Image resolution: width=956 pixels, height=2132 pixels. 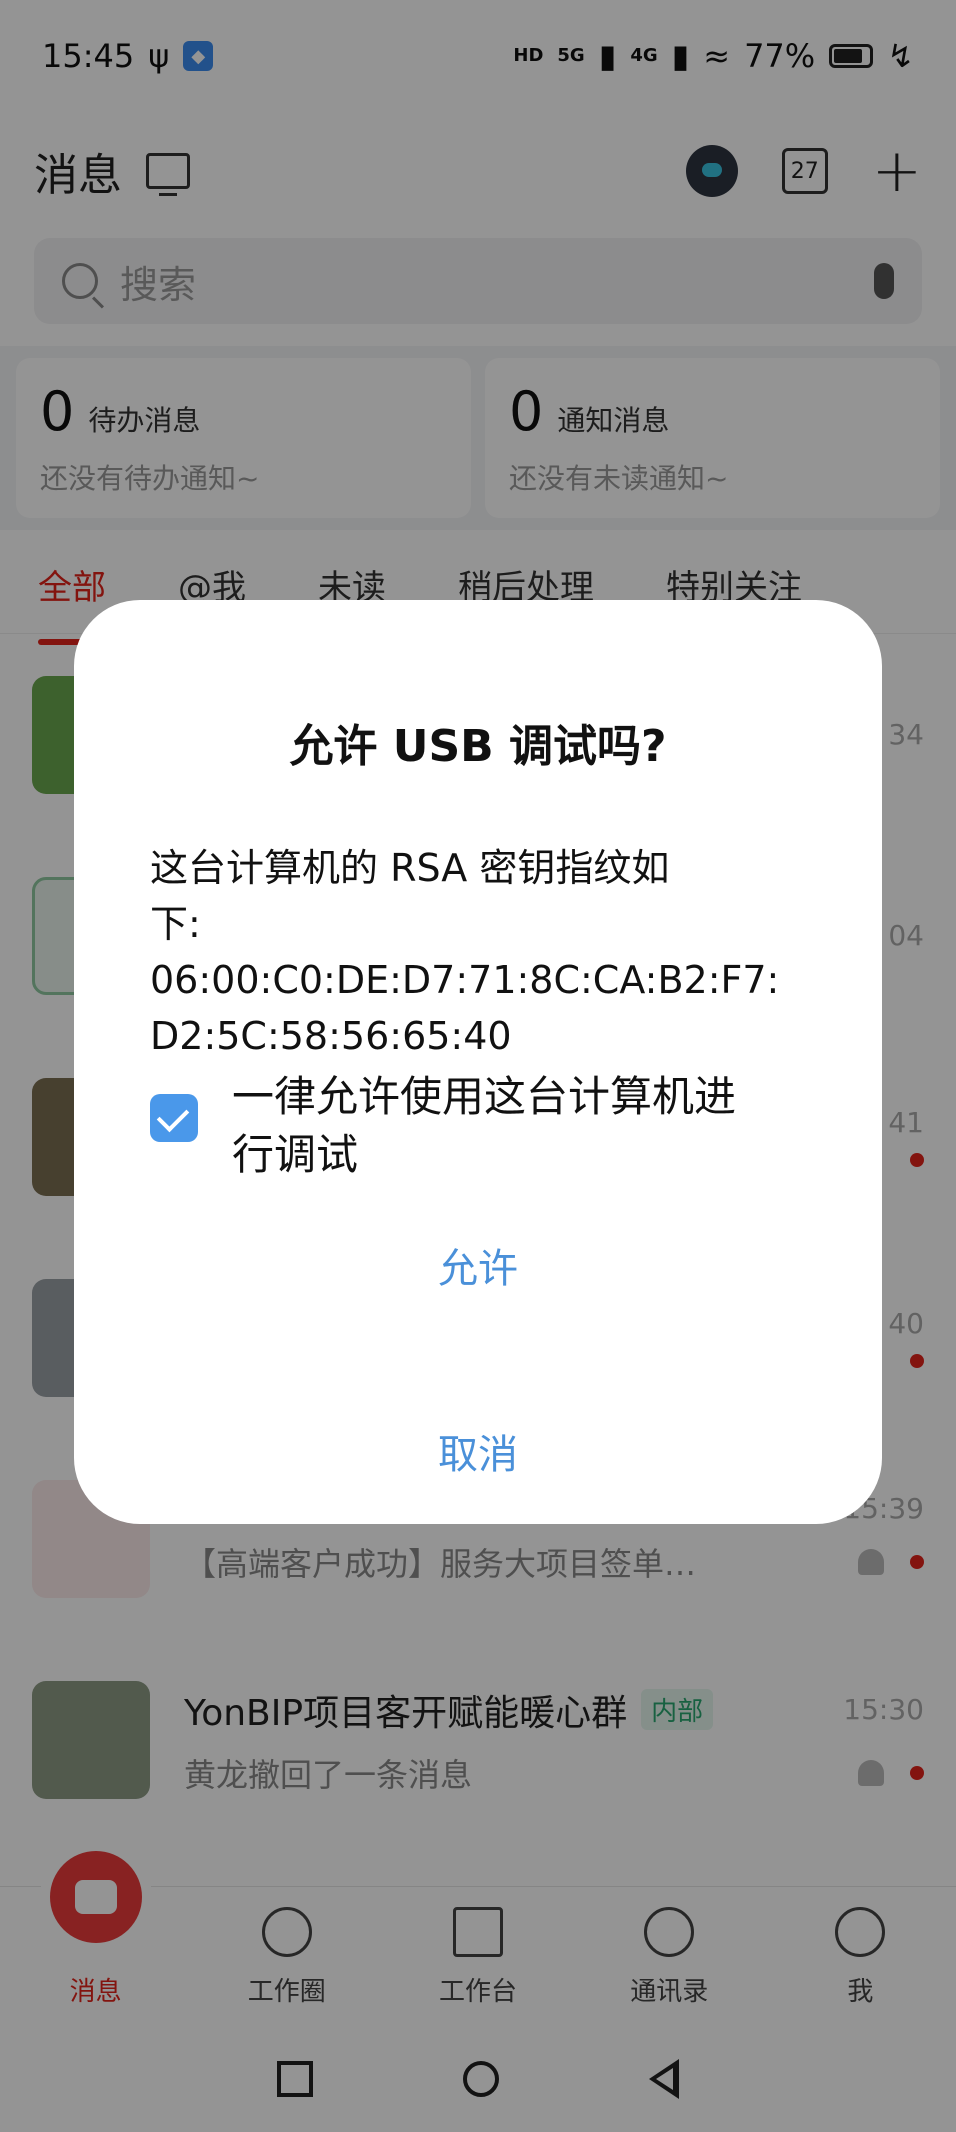 What do you see at coordinates (465, 980) in the screenshot?
I see `rsa-fingerprint: 06:00:C0:DE:D7:71:8C:CA:B2:F7:` at bounding box center [465, 980].